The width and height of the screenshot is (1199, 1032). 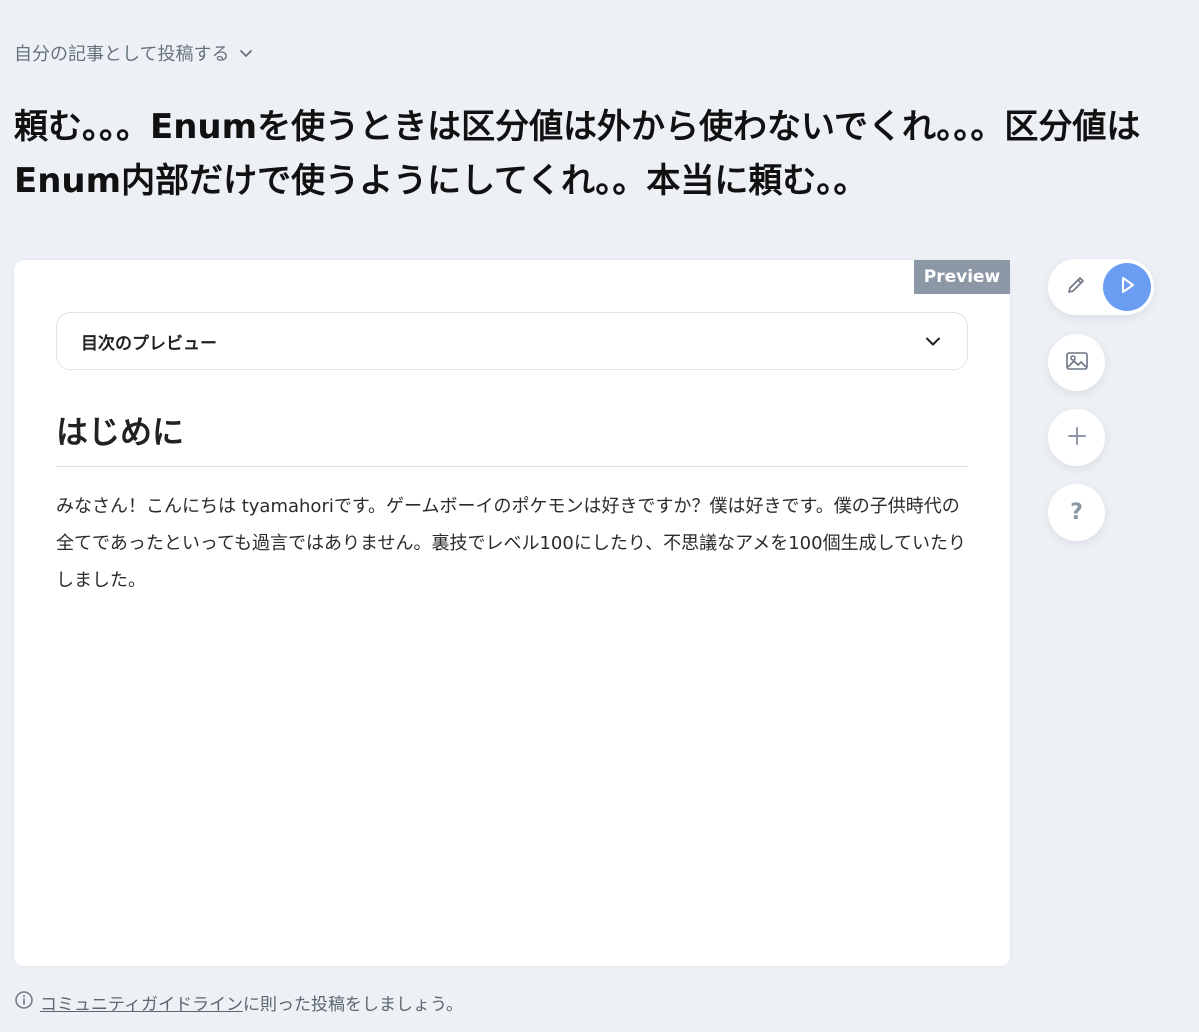 I want to click on help-icon: ?, so click(x=1076, y=512).